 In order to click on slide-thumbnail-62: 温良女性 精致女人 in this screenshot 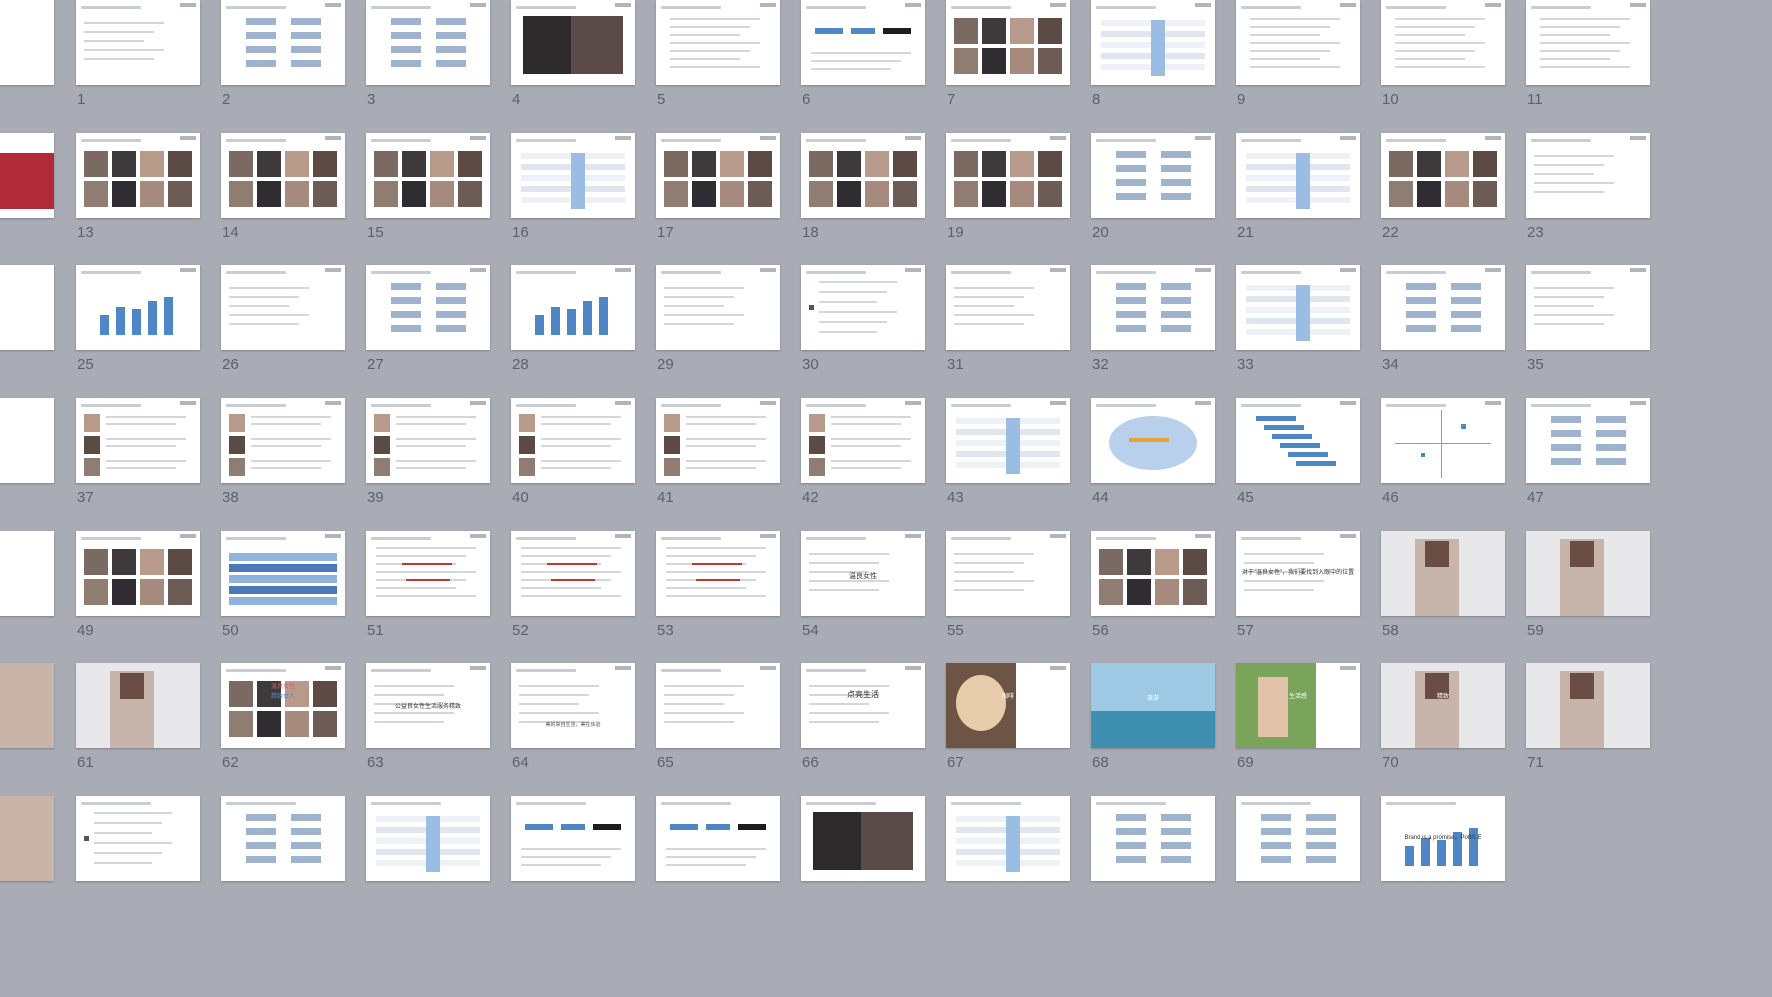, I will do `click(283, 705)`.